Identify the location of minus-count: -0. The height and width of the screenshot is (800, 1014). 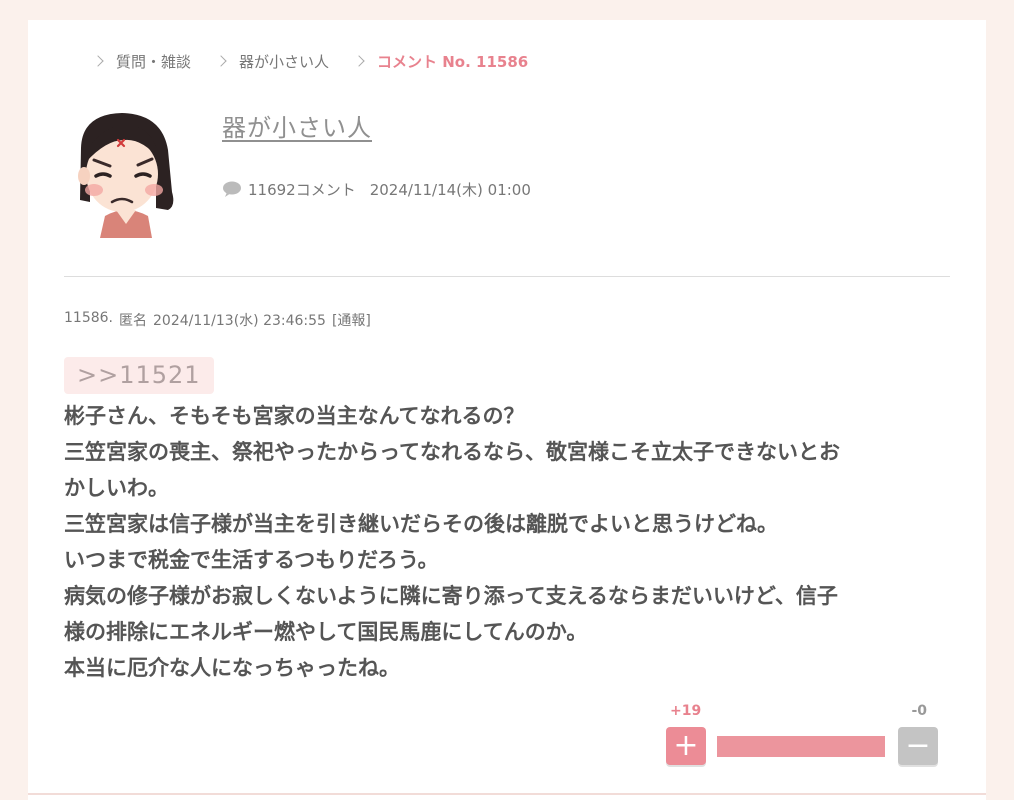
(919, 711).